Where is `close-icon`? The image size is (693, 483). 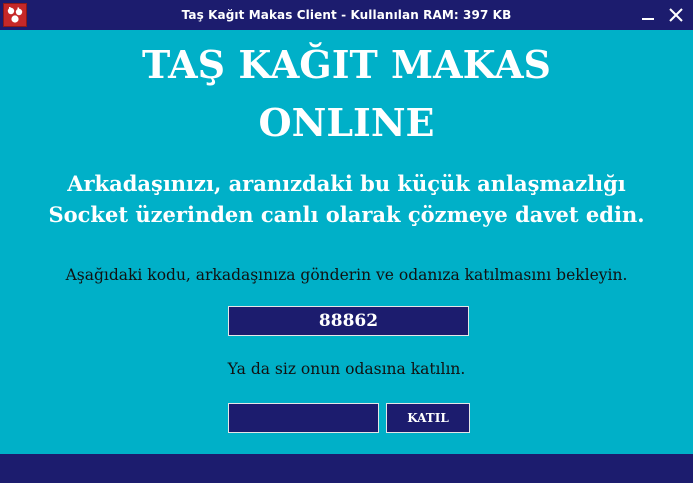
close-icon is located at coordinates (676, 15).